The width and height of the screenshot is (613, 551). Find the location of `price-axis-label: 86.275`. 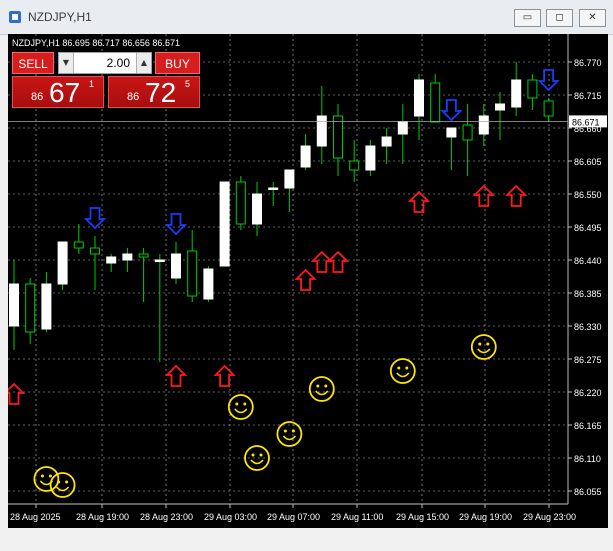

price-axis-label: 86.275 is located at coordinates (588, 360).